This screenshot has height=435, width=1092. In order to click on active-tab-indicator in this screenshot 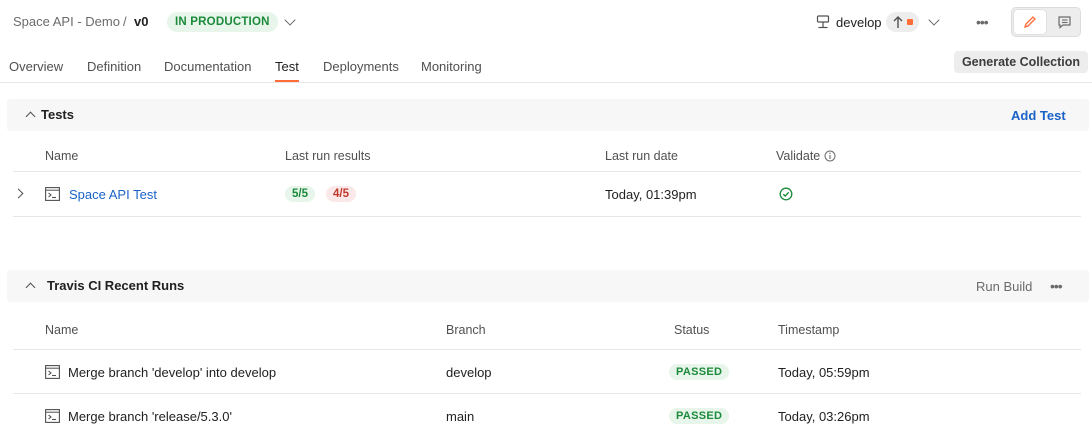, I will do `click(287, 81)`.